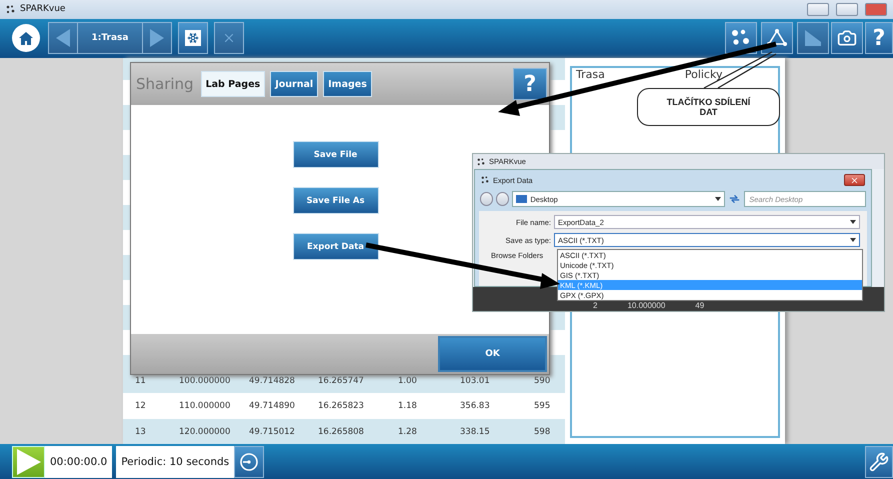 Image resolution: width=893 pixels, height=479 pixels. I want to click on table-cell-text: 100.000000, so click(205, 381).